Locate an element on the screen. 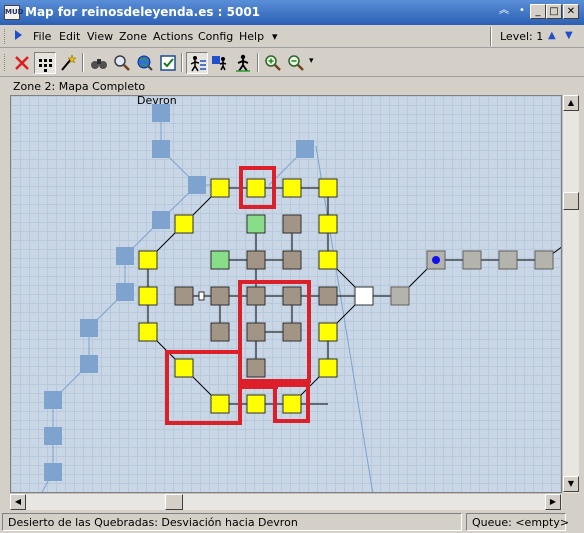  pin-icon: • is located at coordinates (522, 11).